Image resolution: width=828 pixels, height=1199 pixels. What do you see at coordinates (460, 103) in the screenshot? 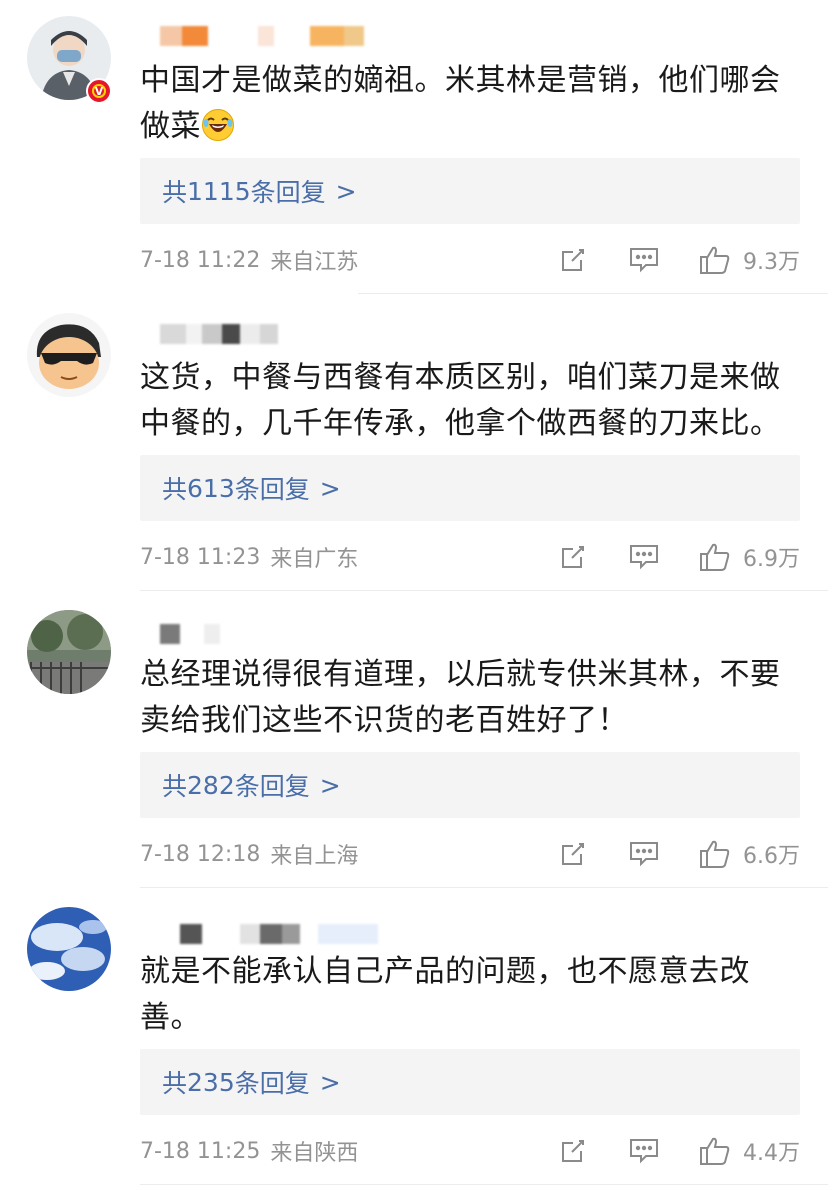
I see `comment-text: 中国才是做菜的嫡祖。米其林是营销，他们哪会做菜` at bounding box center [460, 103].